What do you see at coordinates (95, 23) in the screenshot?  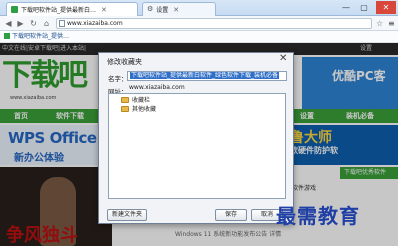 I see `address-text: www.xiazaiba.com` at bounding box center [95, 23].